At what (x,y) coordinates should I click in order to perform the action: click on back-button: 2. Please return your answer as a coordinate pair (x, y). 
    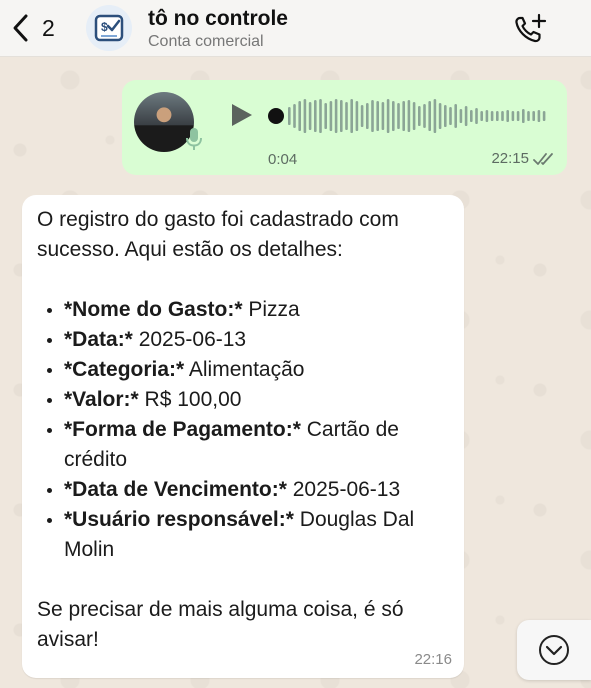
    Looking at the image, I should click on (40, 28).